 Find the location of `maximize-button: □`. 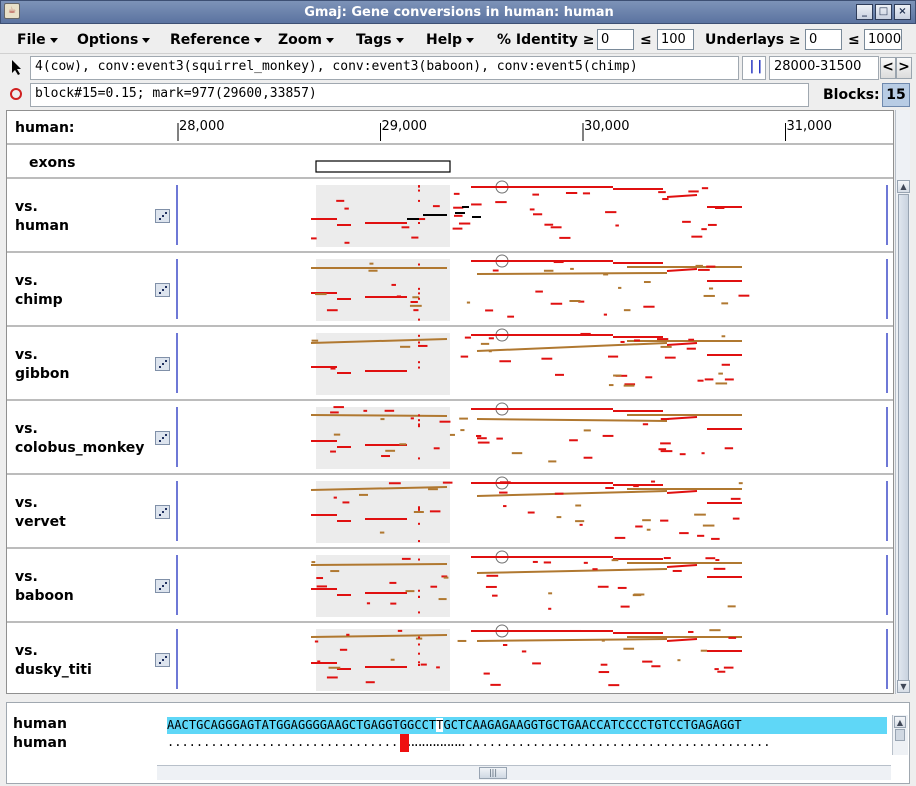

maximize-button: □ is located at coordinates (883, 12).